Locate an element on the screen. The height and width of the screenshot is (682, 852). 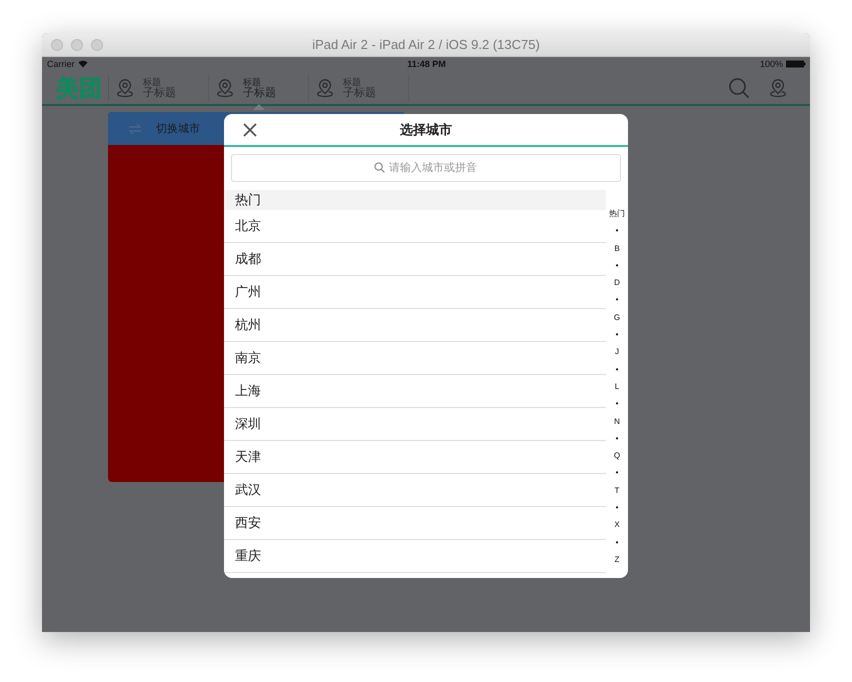
index-letter: X is located at coordinates (617, 525).